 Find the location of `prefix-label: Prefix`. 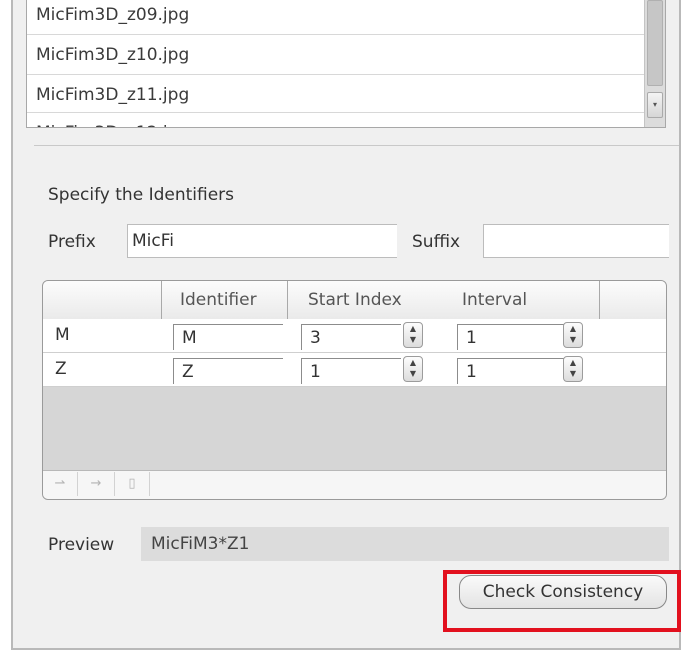

prefix-label: Prefix is located at coordinates (72, 242).